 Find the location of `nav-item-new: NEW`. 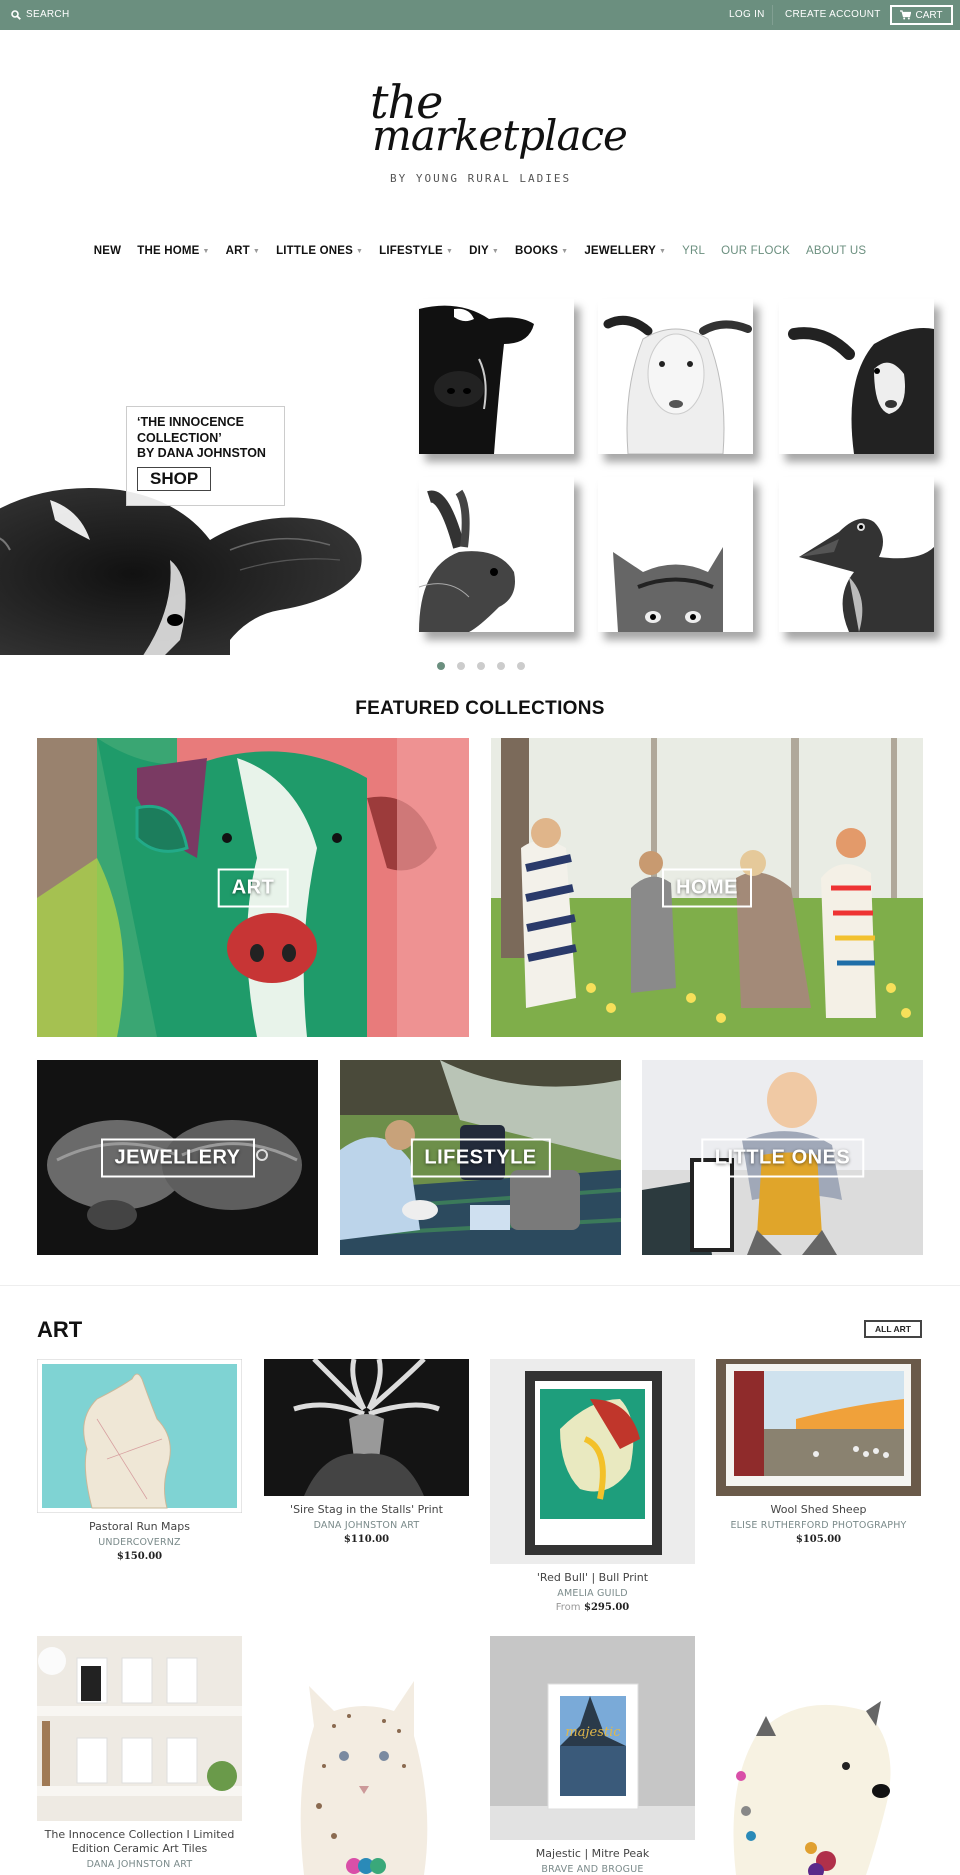

nav-item-new: NEW is located at coordinates (107, 251).